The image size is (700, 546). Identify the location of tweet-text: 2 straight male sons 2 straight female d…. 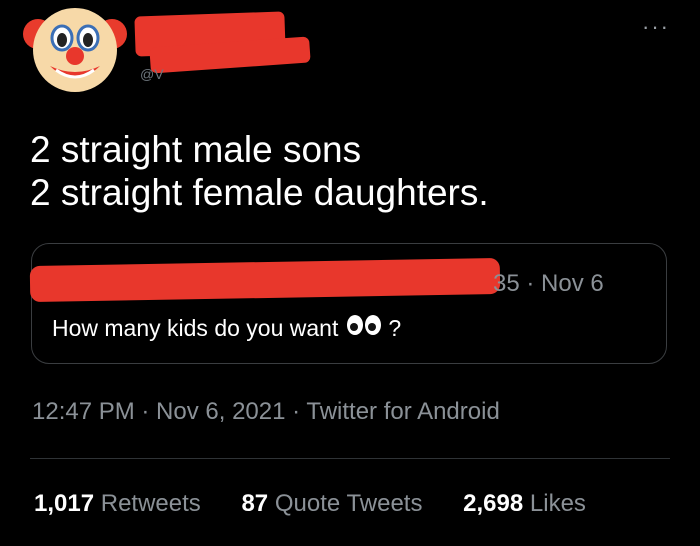
(350, 171).